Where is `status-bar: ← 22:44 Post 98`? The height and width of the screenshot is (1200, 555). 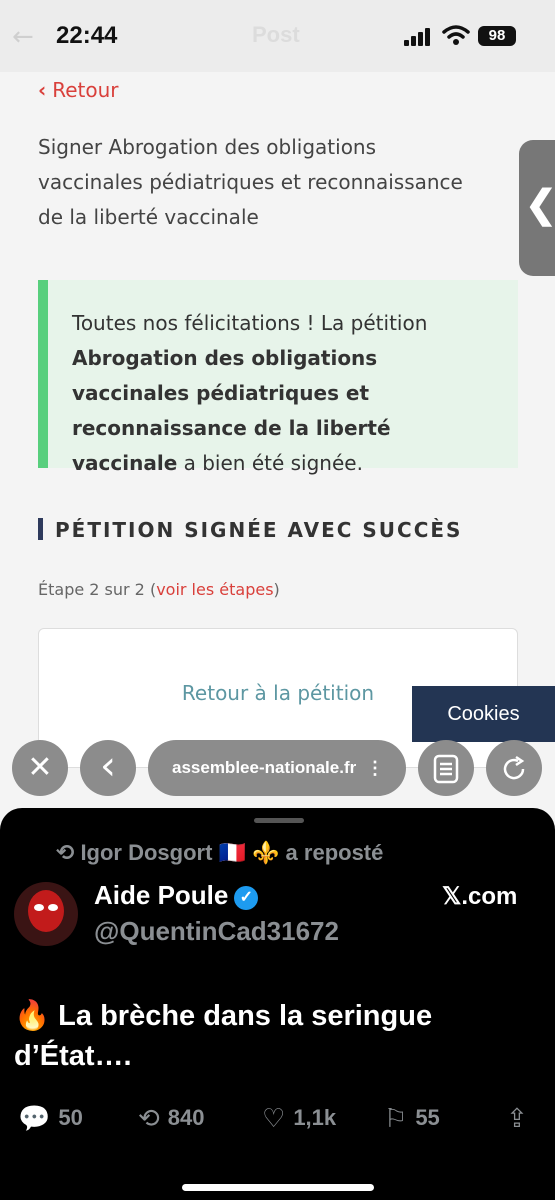 status-bar: ← 22:44 Post 98 is located at coordinates (277, 36).